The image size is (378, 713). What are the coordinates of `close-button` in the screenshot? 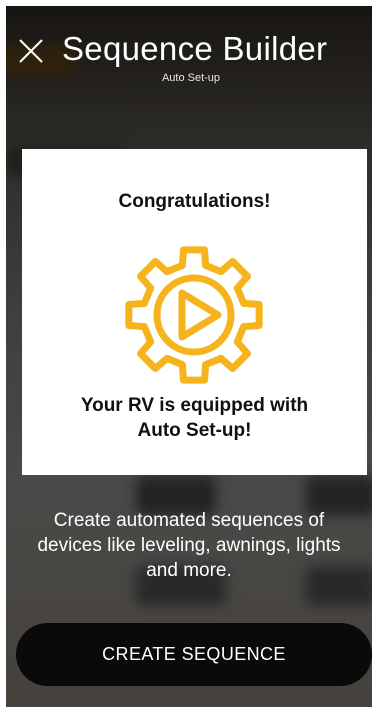 It's located at (31, 51).